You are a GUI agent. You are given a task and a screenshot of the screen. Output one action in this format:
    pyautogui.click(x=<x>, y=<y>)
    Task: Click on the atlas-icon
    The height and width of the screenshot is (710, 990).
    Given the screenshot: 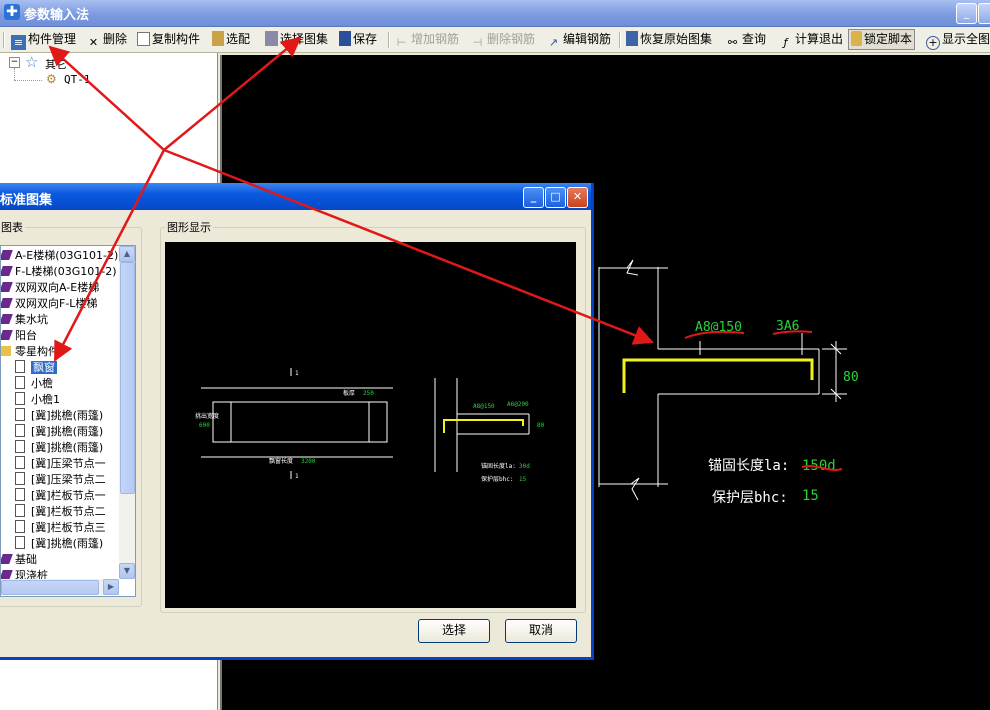 What is the action you would take?
    pyautogui.click(x=271, y=38)
    